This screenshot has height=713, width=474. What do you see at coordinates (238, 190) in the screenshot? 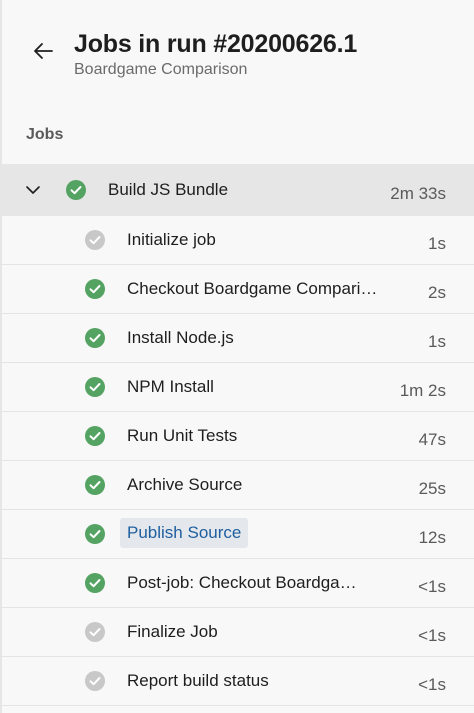
I see `job-row-build-js-bundle: Build JS Bundle 2m 33s` at bounding box center [238, 190].